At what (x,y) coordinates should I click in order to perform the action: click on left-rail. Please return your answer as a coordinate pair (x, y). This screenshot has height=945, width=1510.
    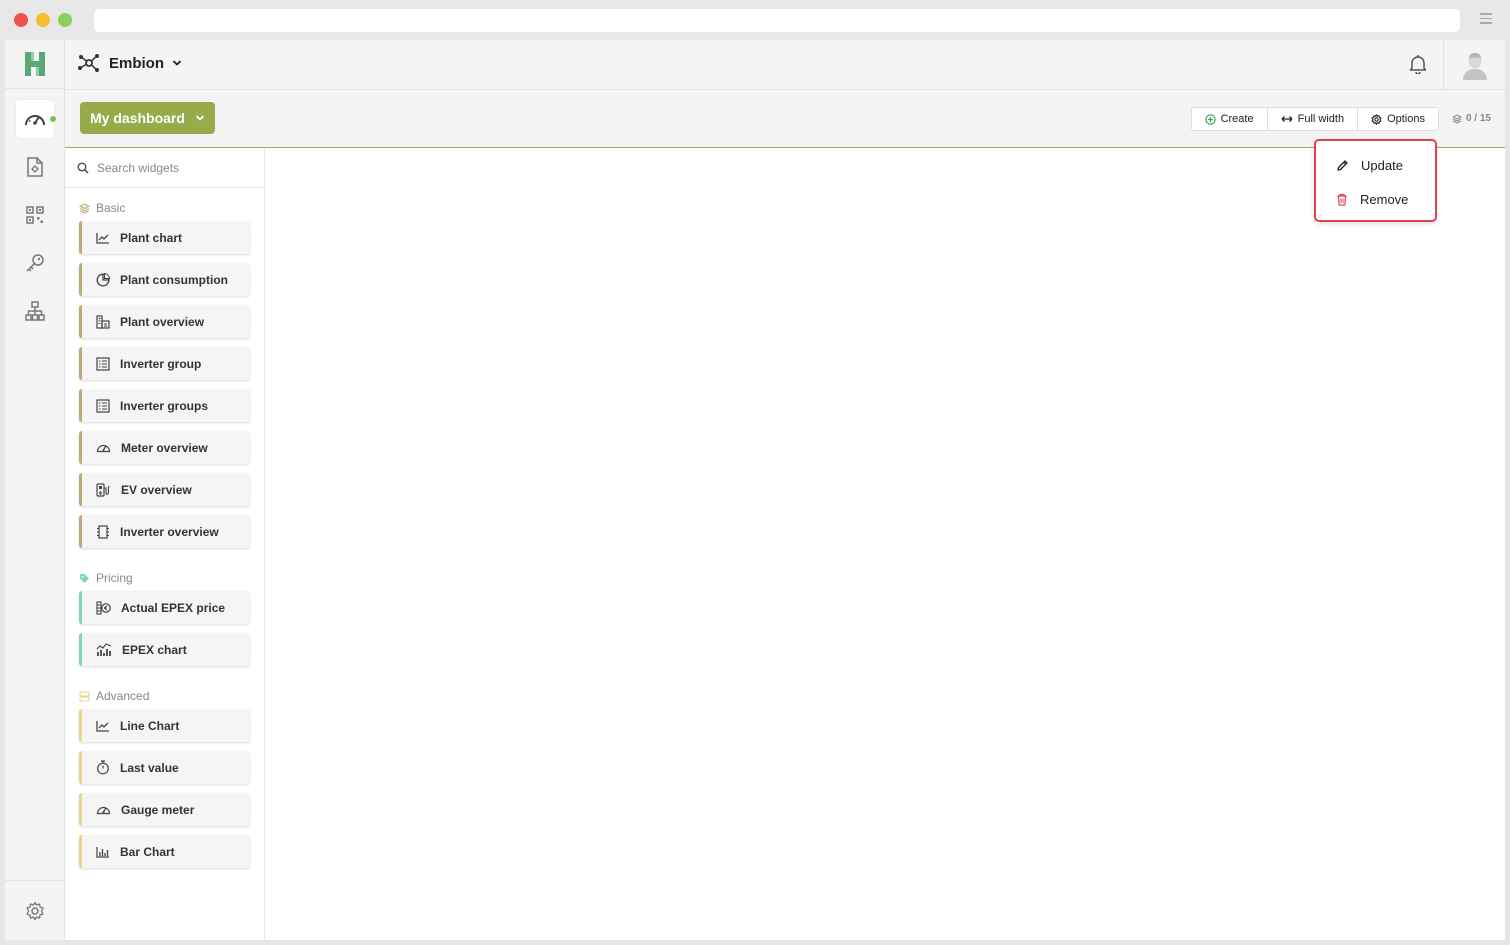
    Looking at the image, I should click on (35, 490).